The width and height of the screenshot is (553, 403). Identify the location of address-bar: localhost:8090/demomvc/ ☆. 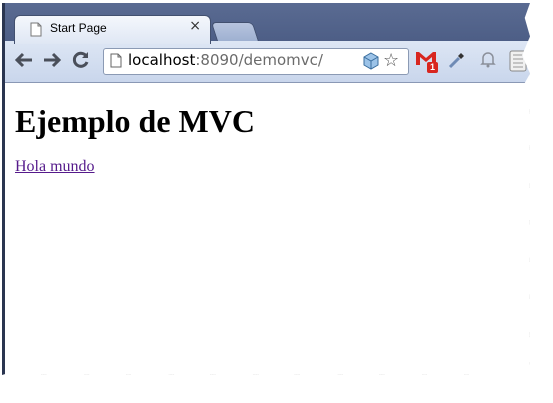
(256, 61).